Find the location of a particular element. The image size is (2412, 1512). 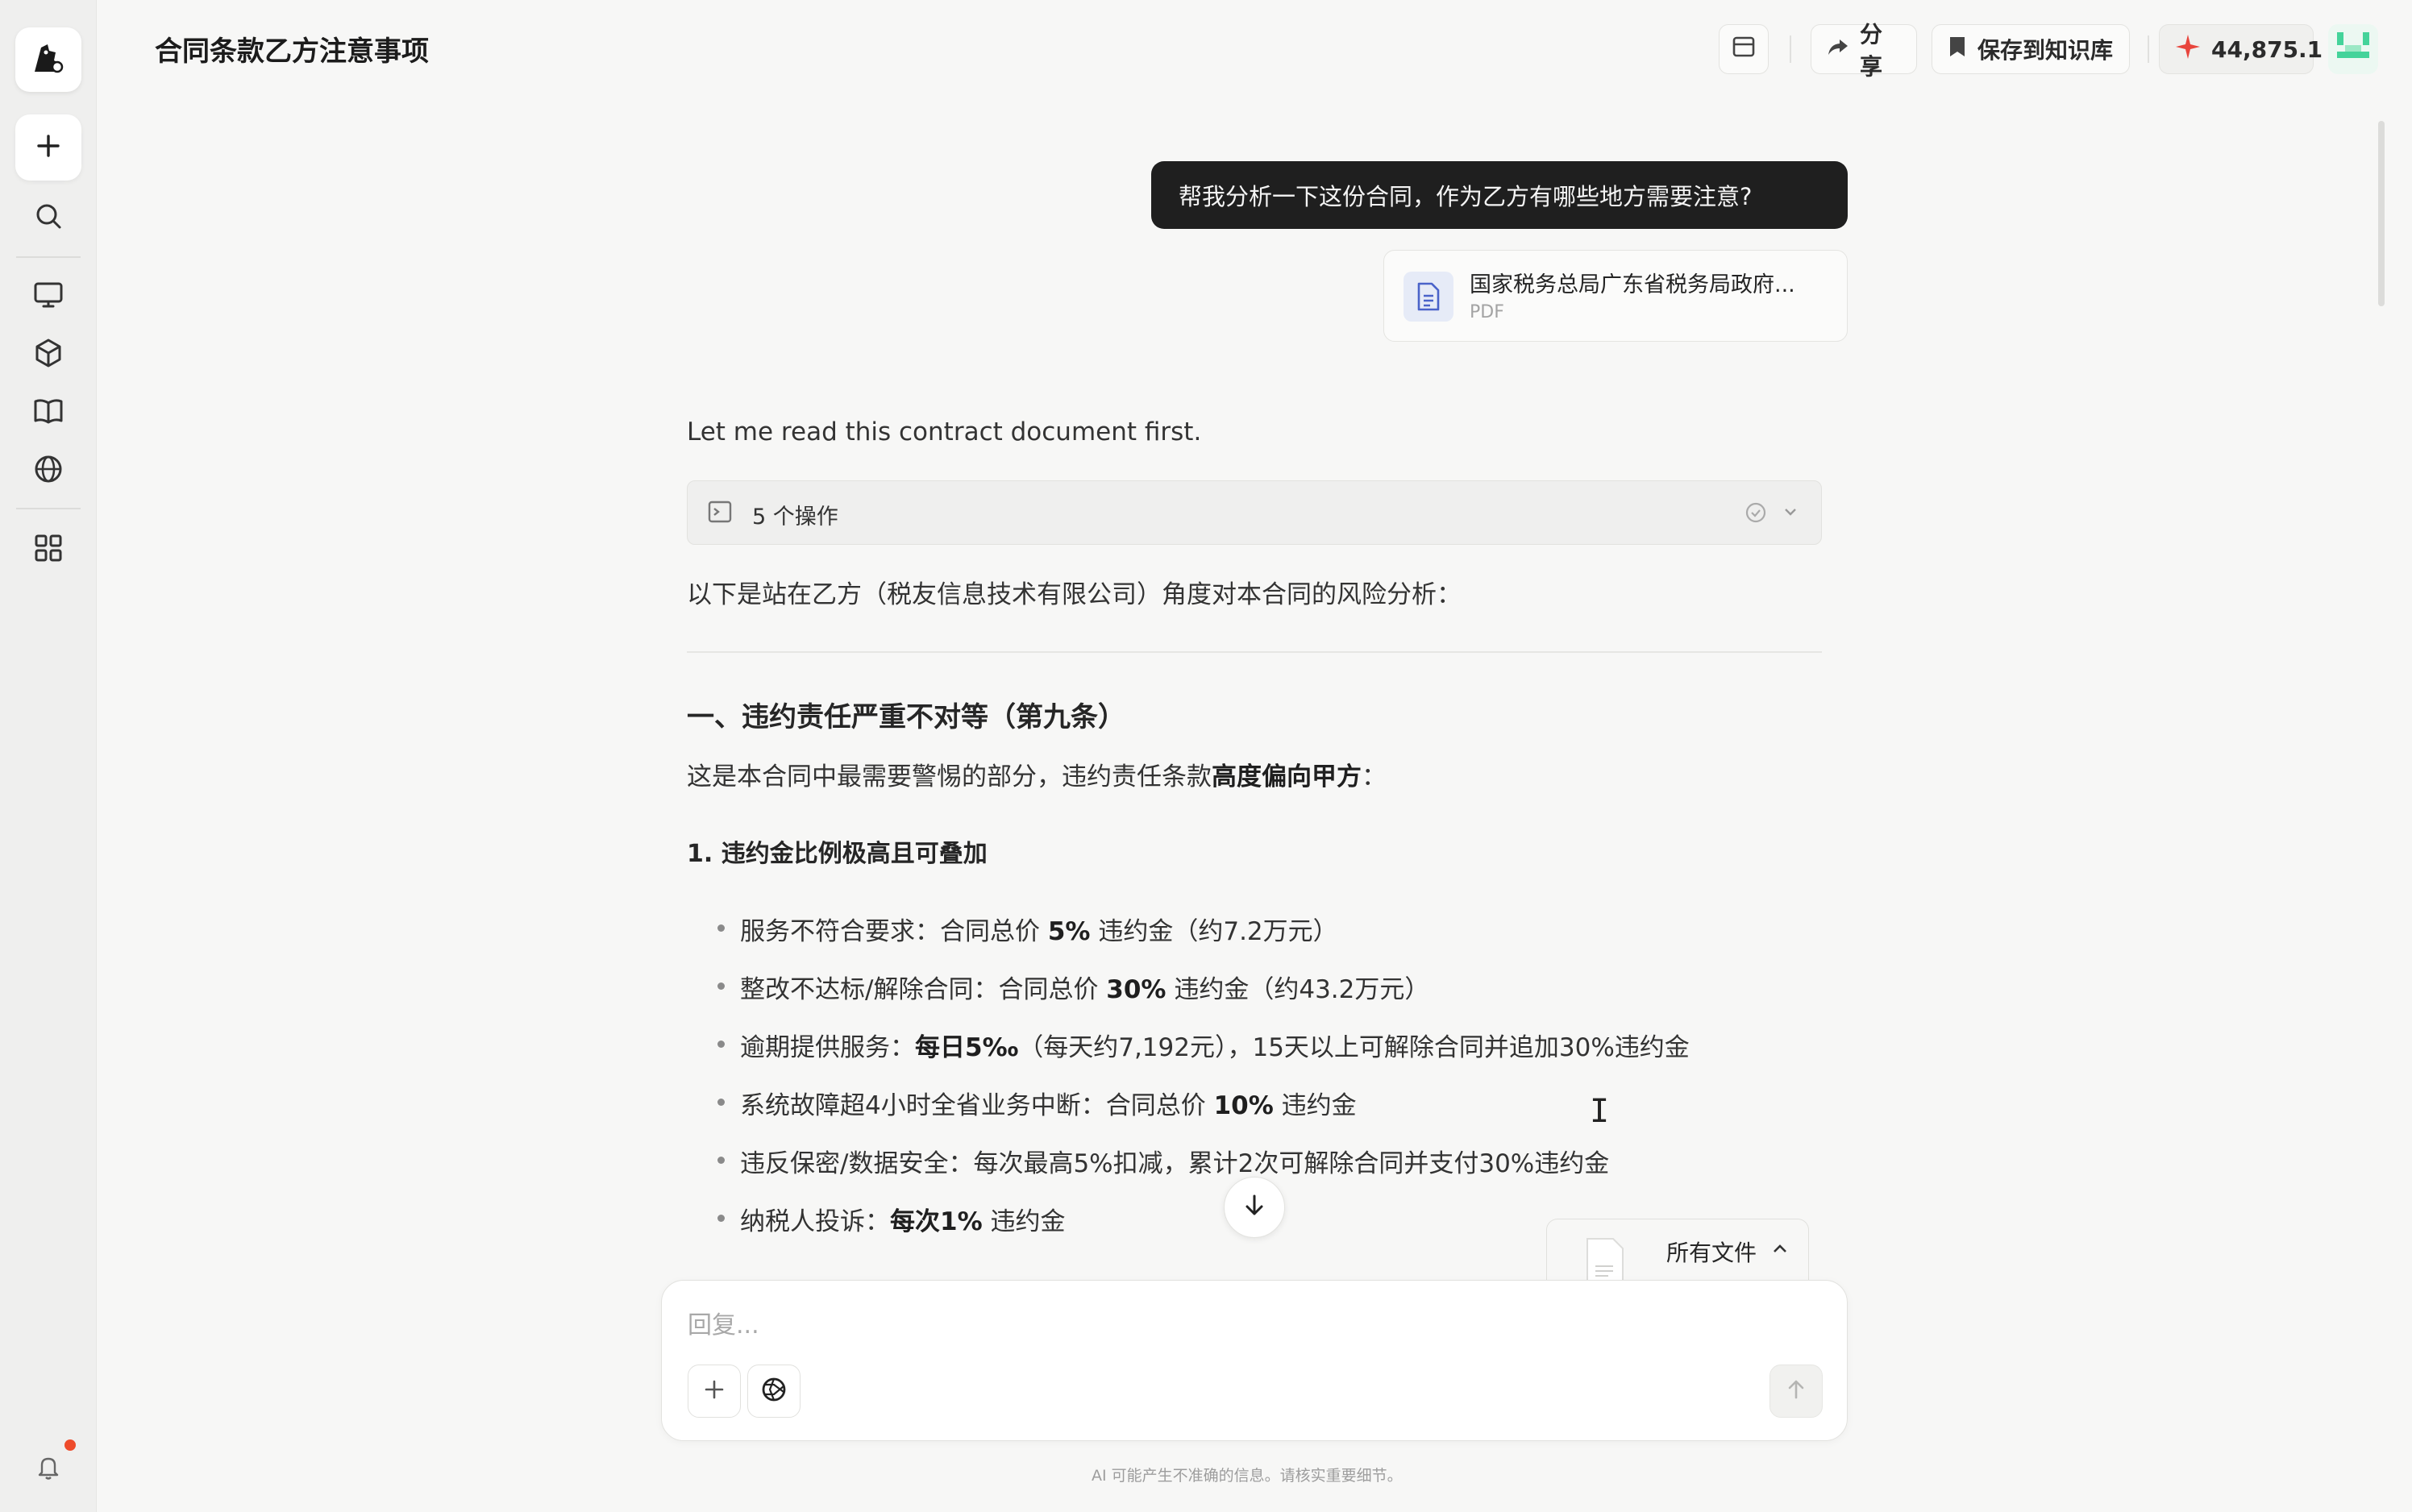

attachment-card: 国家税务总局广东省税务局政府... PDF is located at coordinates (1615, 296).